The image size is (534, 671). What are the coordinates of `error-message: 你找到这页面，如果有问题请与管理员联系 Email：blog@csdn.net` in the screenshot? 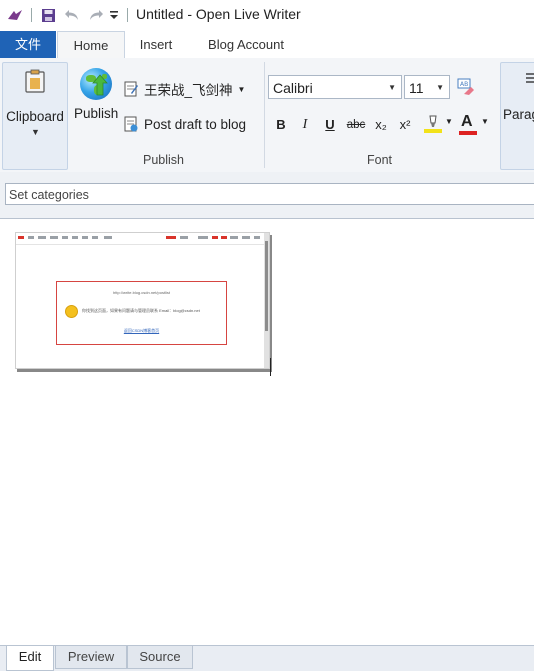 It's located at (141, 310).